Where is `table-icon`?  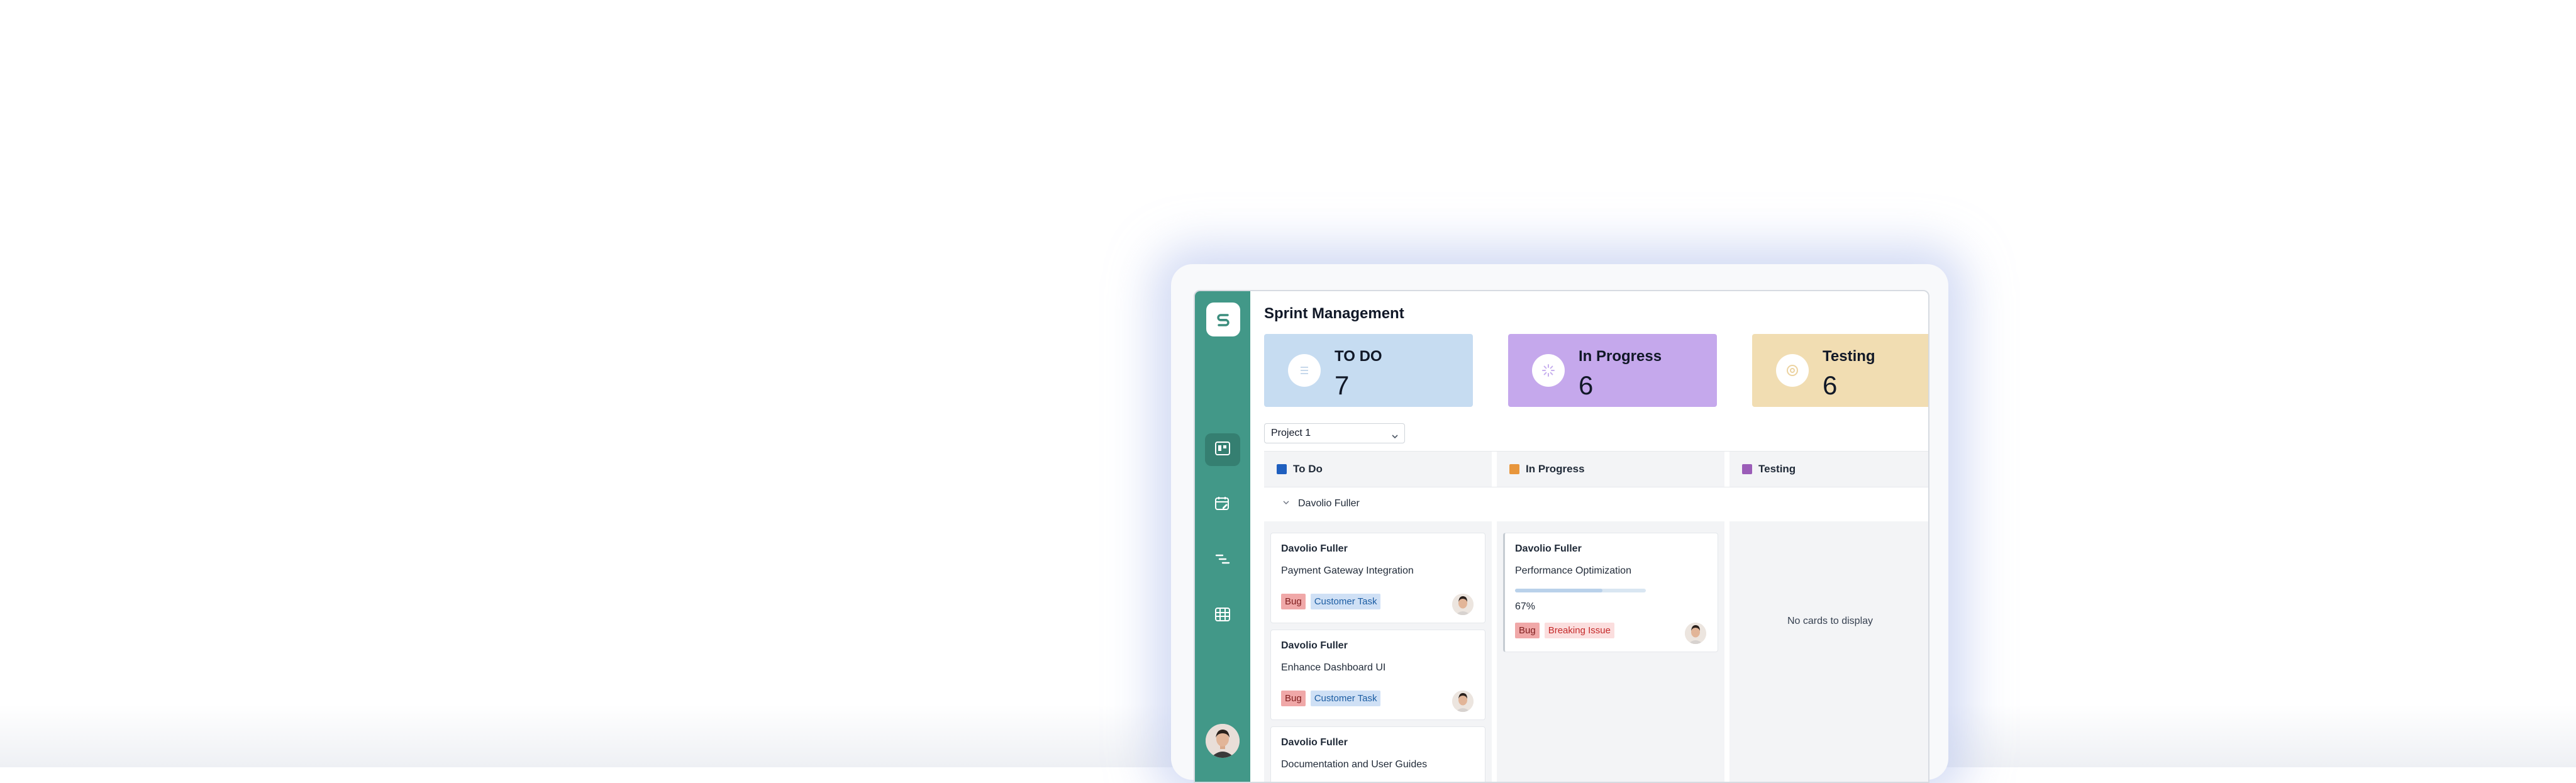
table-icon is located at coordinates (1222, 616).